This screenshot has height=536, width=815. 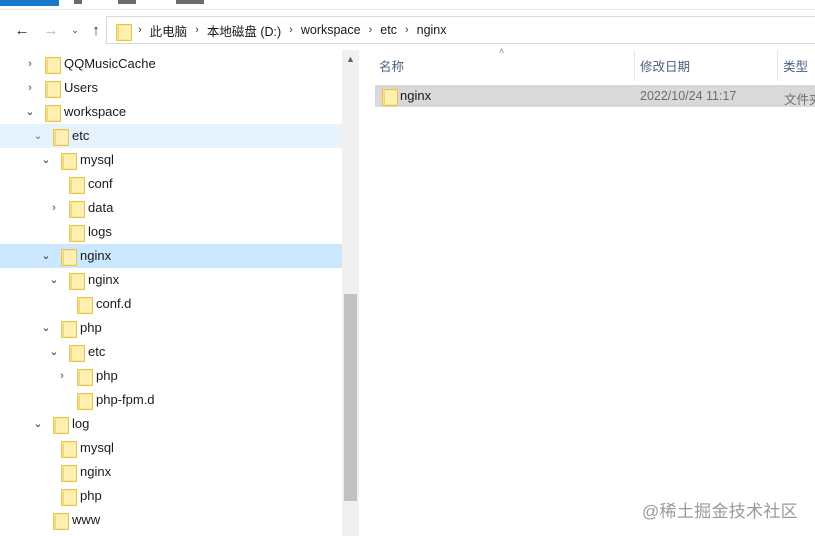 I want to click on tree-item: ⌄ log, so click(x=171, y=424).